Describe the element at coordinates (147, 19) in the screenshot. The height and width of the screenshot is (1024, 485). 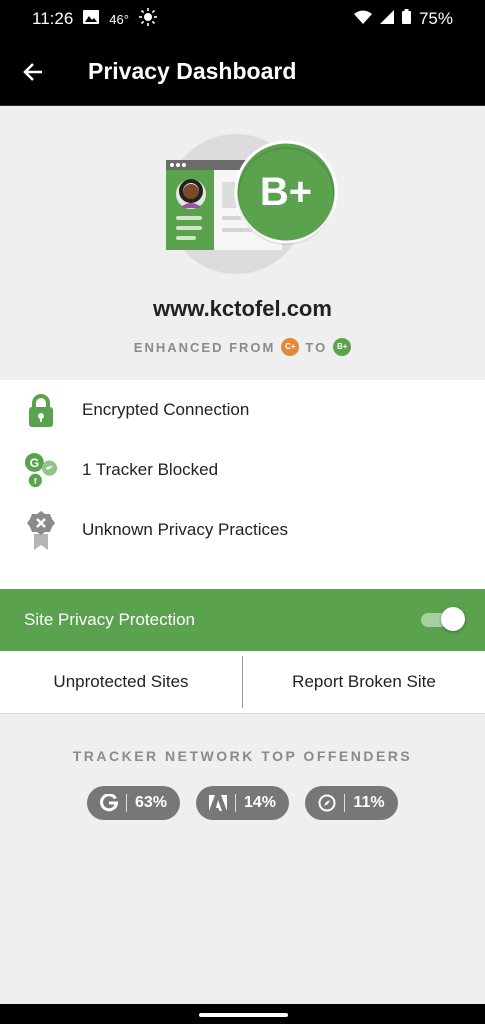
I see `sun-icon` at that location.